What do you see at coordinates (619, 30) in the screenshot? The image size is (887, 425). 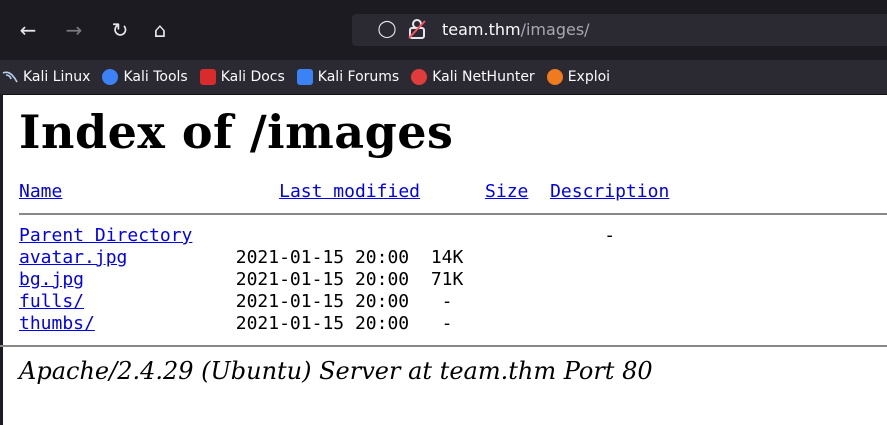 I see `url-bar: ◯ team.thm/images/` at bounding box center [619, 30].